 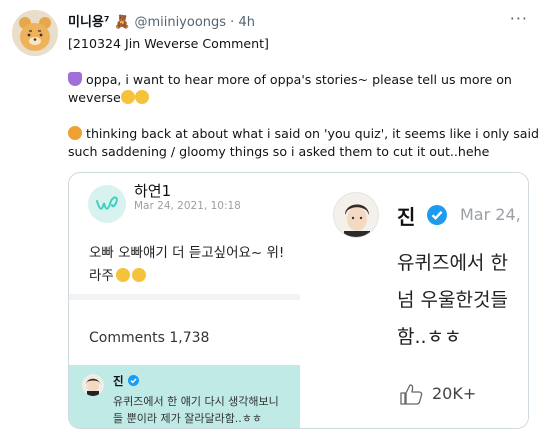 I want to click on tweet-header: 미니용⁷ 🧸 @miiniyoongs · 4h, so click(x=161, y=20).